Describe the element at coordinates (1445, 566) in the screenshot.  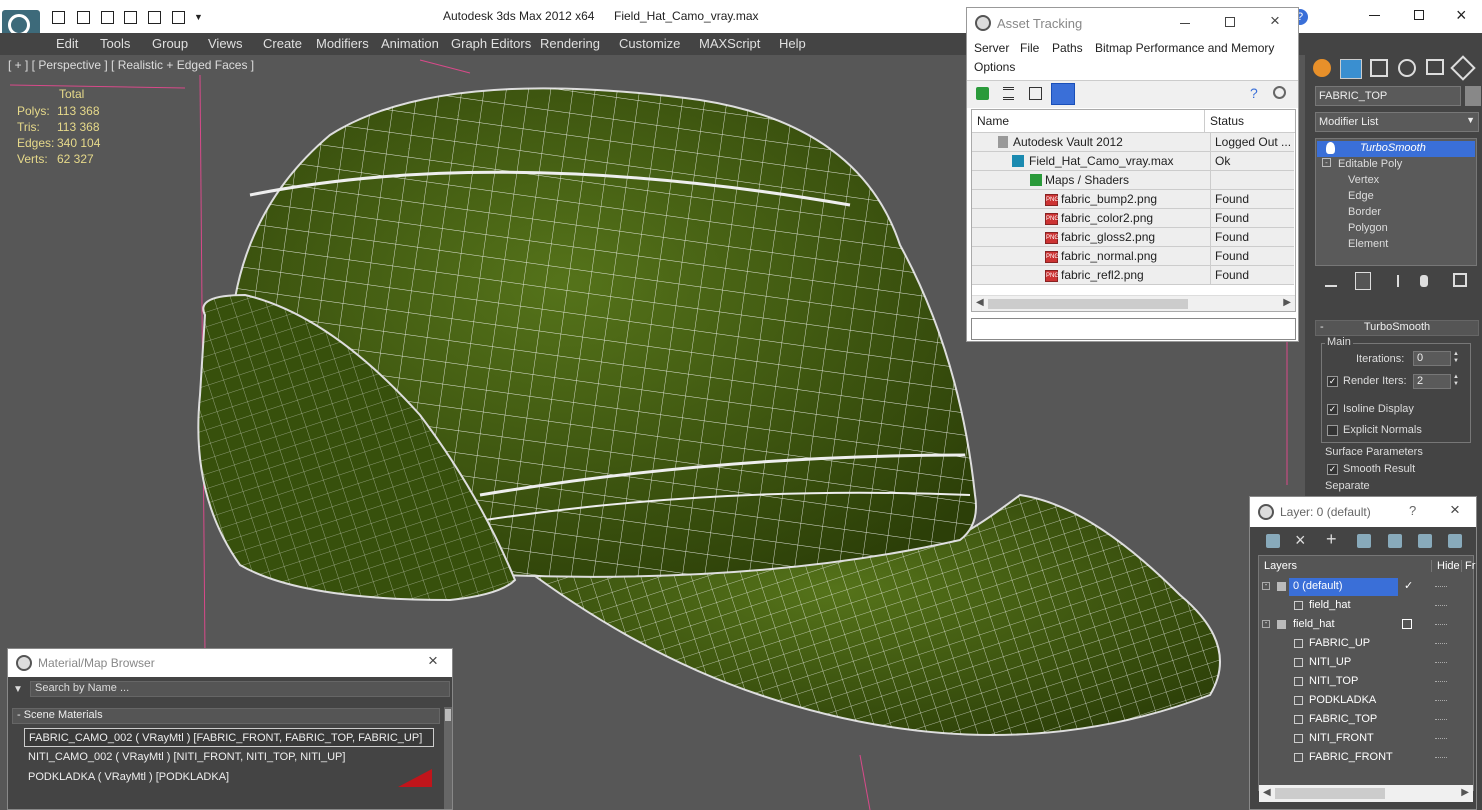
I see `hide-col-header: Hide` at that location.